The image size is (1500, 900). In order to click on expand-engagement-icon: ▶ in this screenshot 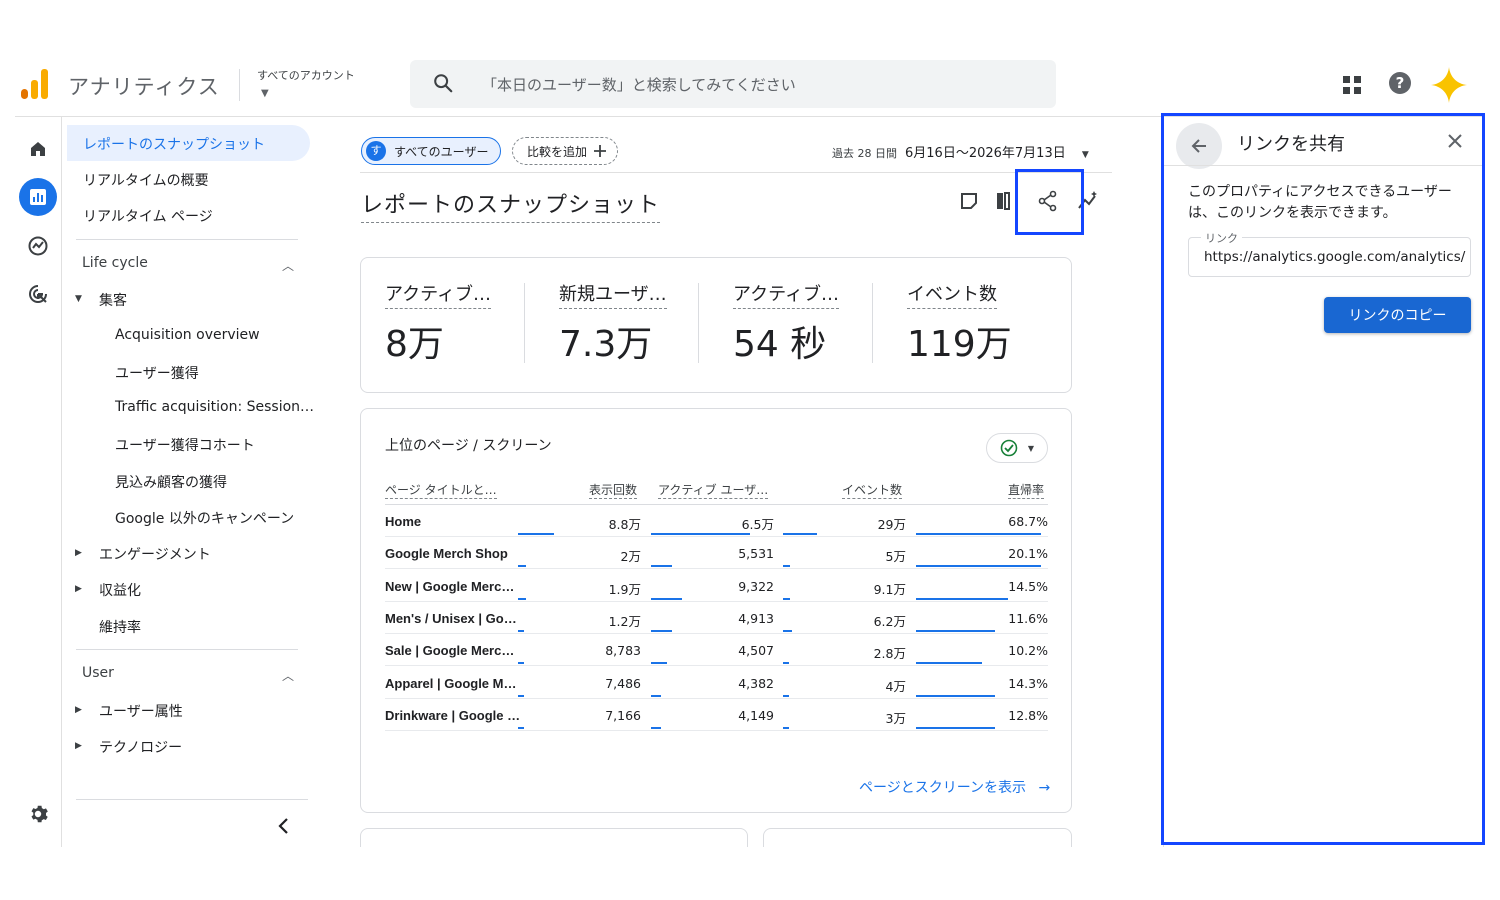, I will do `click(78, 553)`.